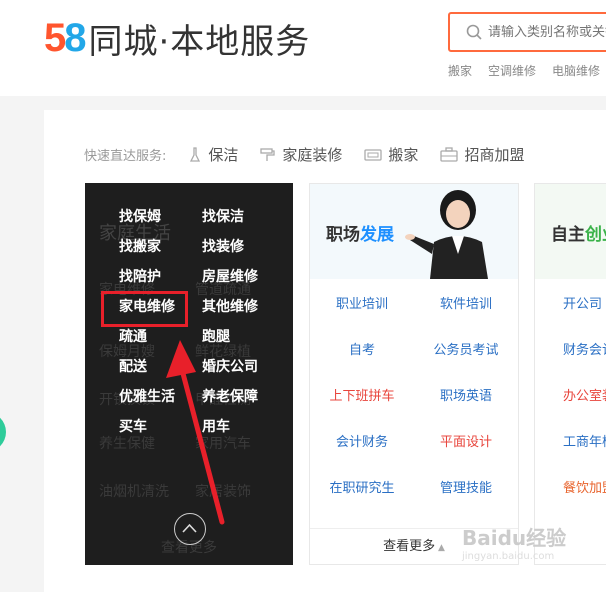 Image resolution: width=606 pixels, height=592 pixels. Describe the element at coordinates (466, 486) in the screenshot. I see `career-link: 管理技能` at that location.